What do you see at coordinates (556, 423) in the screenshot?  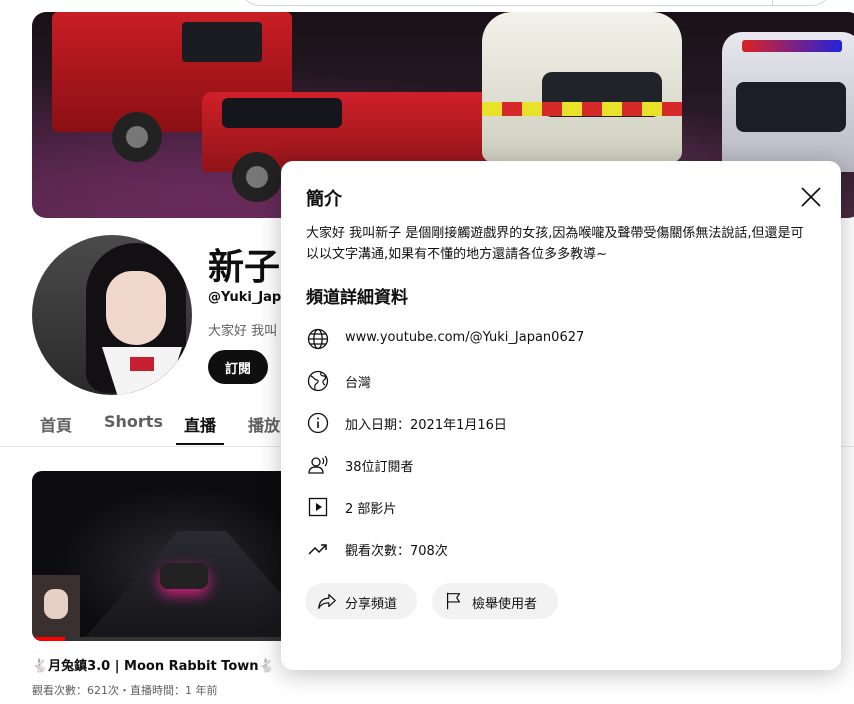 I see `detail-row-joined: 加入日期：2021年1月16日` at bounding box center [556, 423].